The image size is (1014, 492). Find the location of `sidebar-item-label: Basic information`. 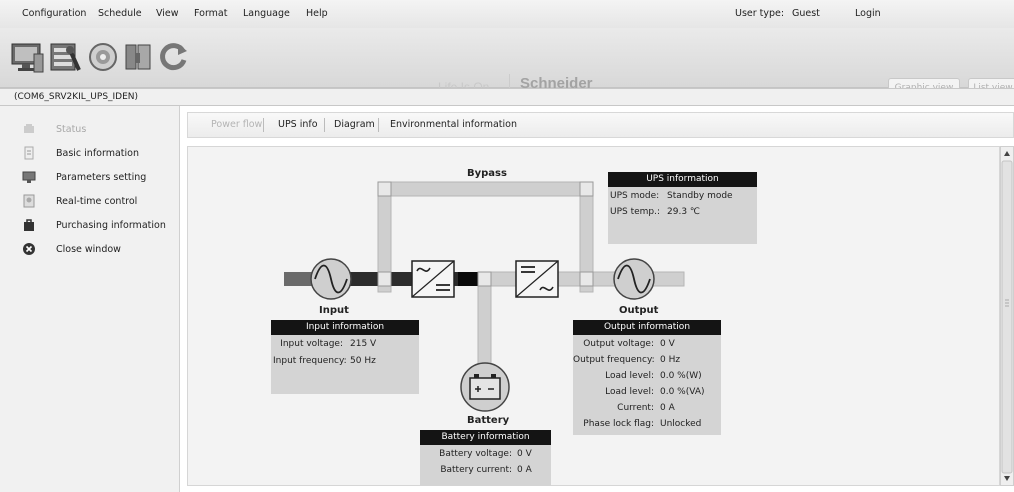

sidebar-item-label: Basic information is located at coordinates (97, 153).